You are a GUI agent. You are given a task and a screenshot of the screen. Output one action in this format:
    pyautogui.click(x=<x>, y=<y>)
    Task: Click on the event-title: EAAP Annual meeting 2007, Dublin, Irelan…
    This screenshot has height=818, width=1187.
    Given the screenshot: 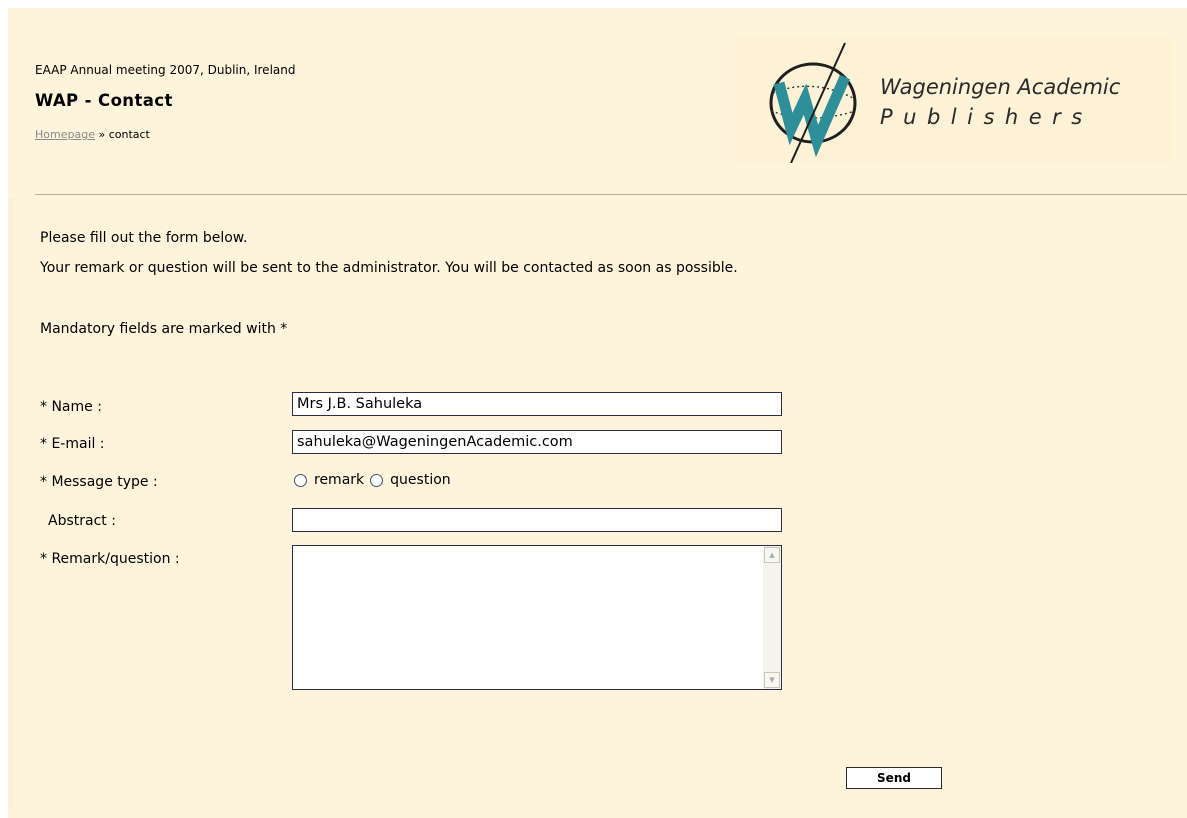 What is the action you would take?
    pyautogui.click(x=165, y=70)
    